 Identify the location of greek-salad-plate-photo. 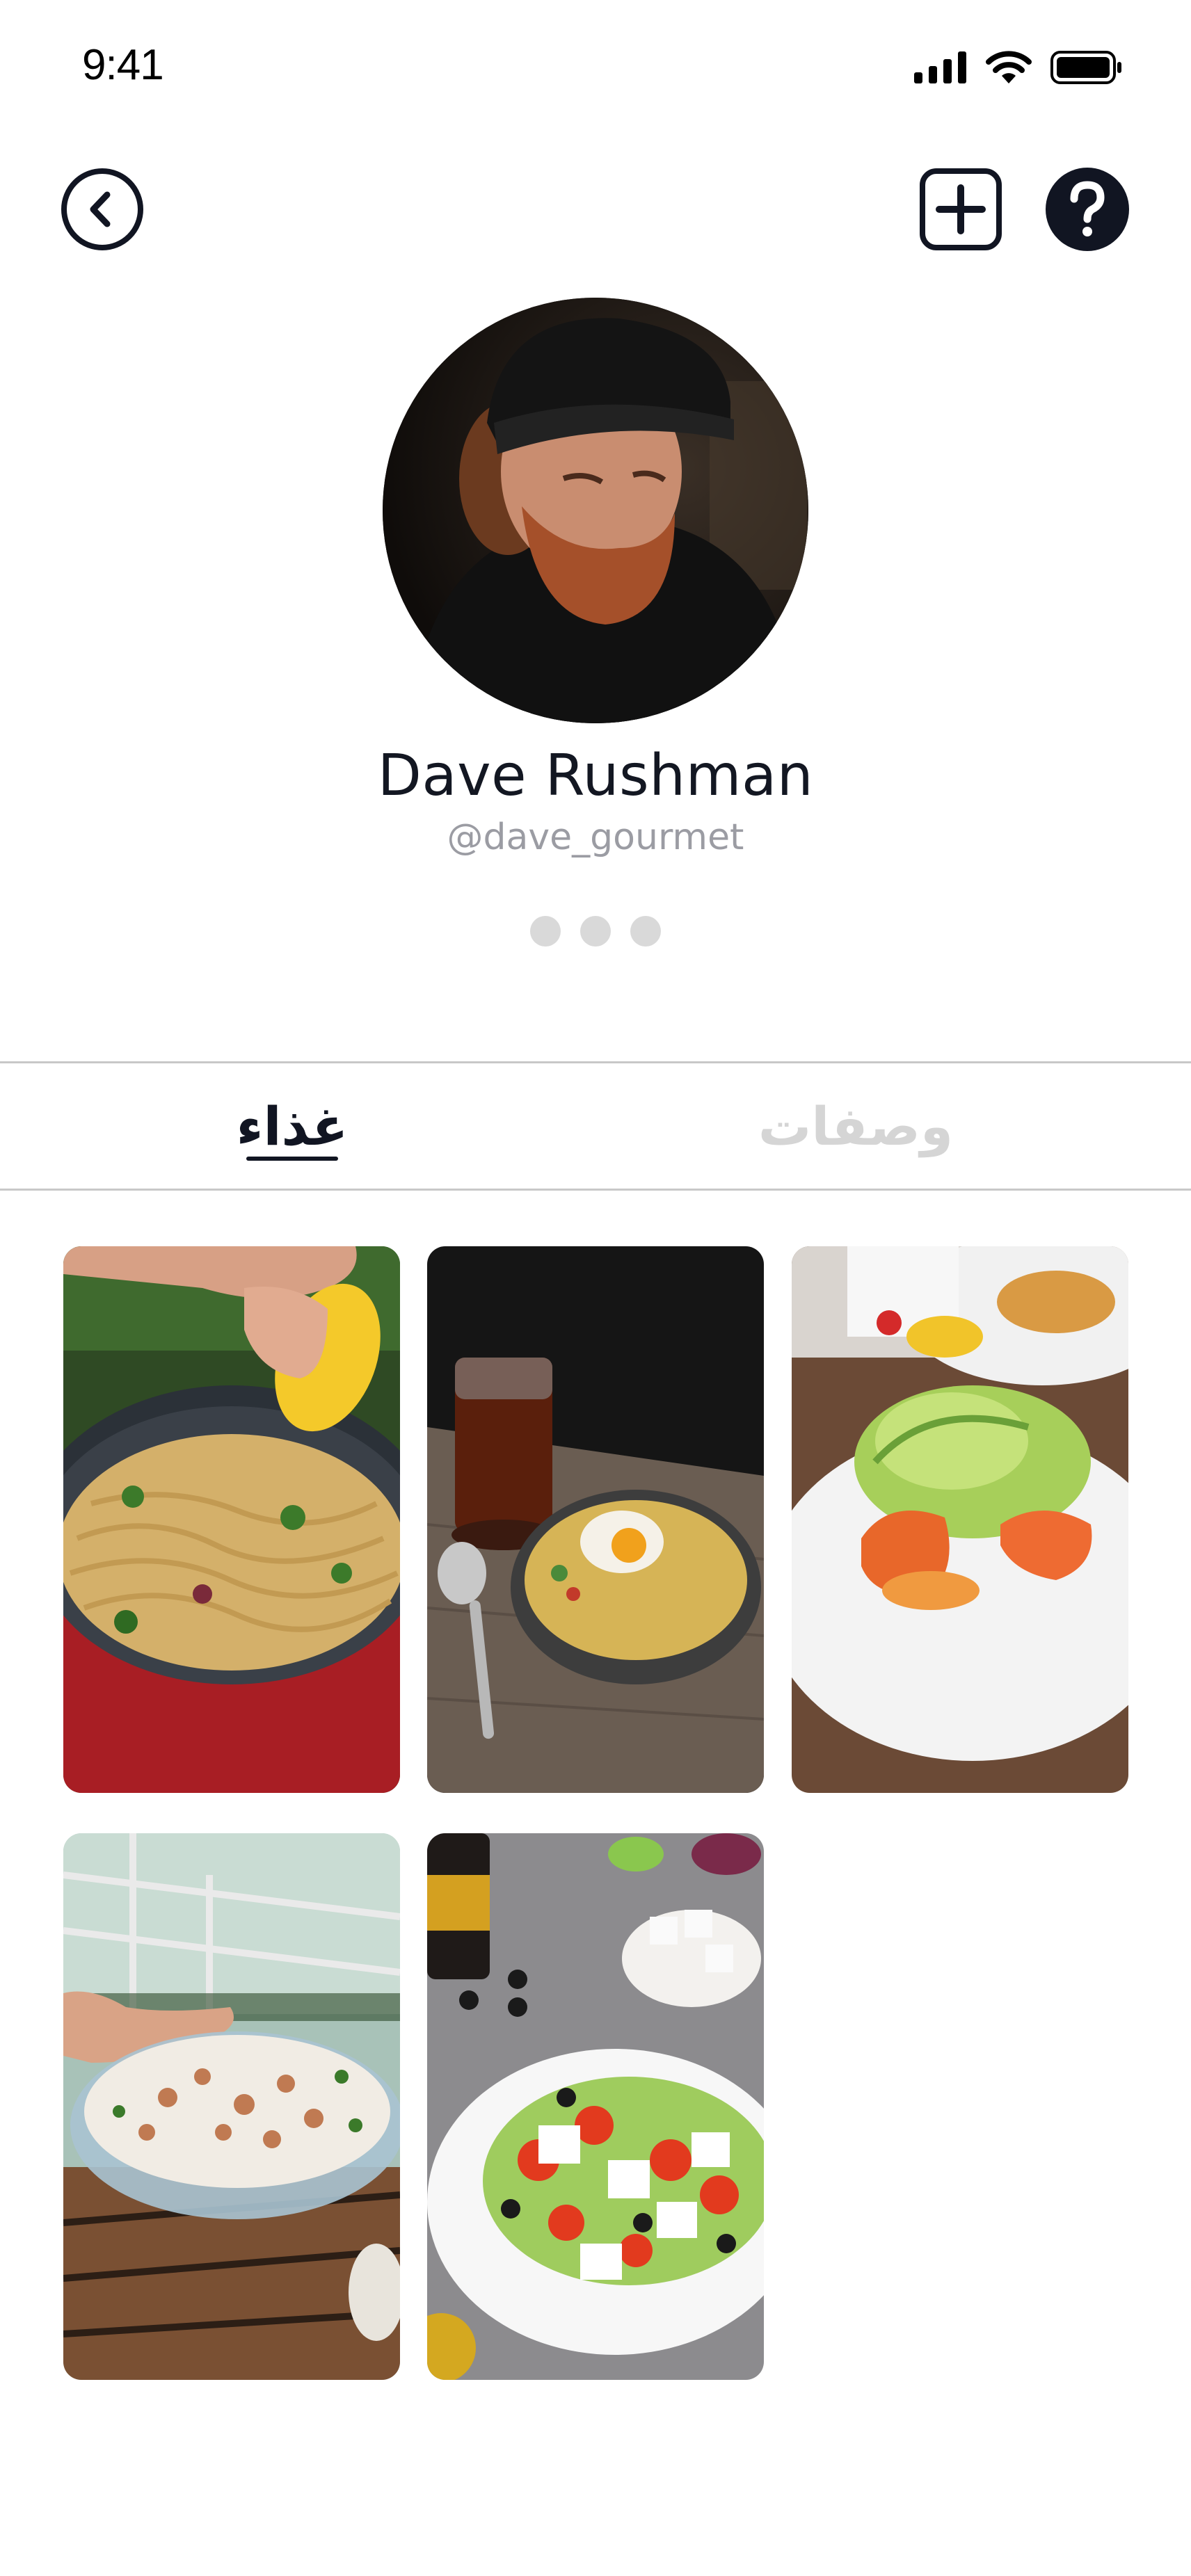
(595, 2106).